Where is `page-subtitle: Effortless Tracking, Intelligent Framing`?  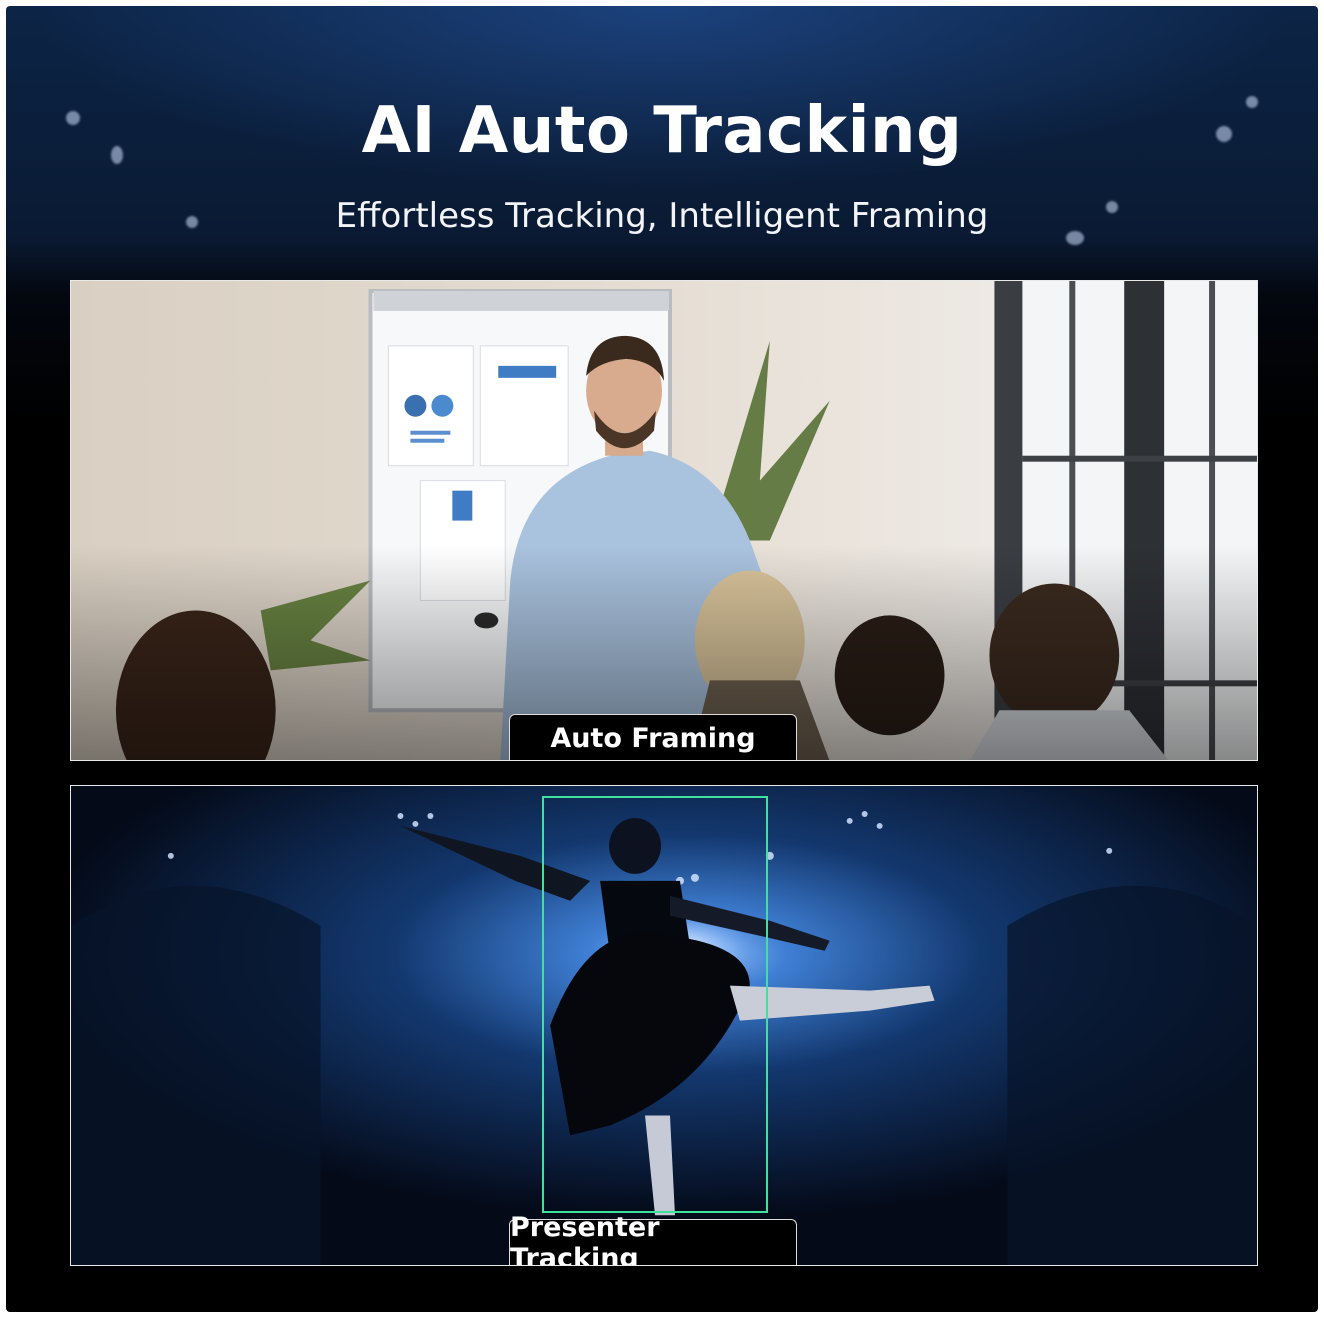 page-subtitle: Effortless Tracking, Intelligent Framing is located at coordinates (662, 216).